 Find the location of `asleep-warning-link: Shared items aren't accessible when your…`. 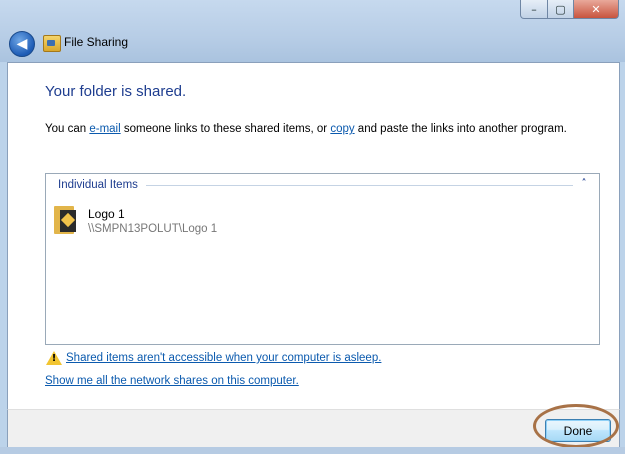

asleep-warning-link: Shared items aren't accessible when your… is located at coordinates (223, 358).